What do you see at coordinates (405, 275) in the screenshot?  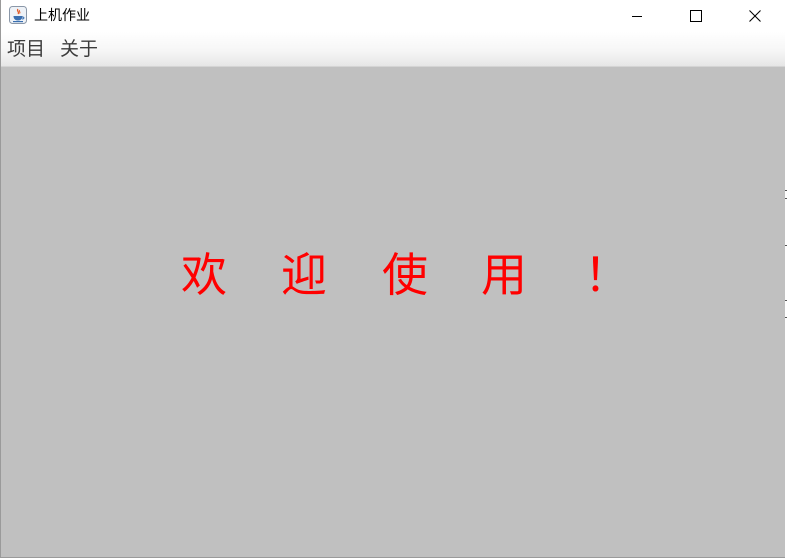 I see `welcome-char: 使` at bounding box center [405, 275].